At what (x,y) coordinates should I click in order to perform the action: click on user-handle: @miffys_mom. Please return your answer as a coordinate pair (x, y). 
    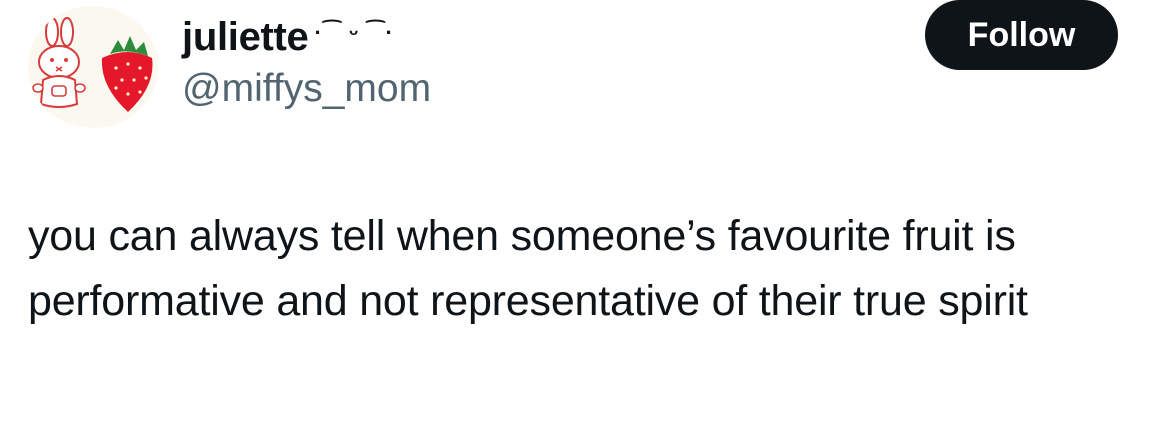
    Looking at the image, I should click on (306, 89).